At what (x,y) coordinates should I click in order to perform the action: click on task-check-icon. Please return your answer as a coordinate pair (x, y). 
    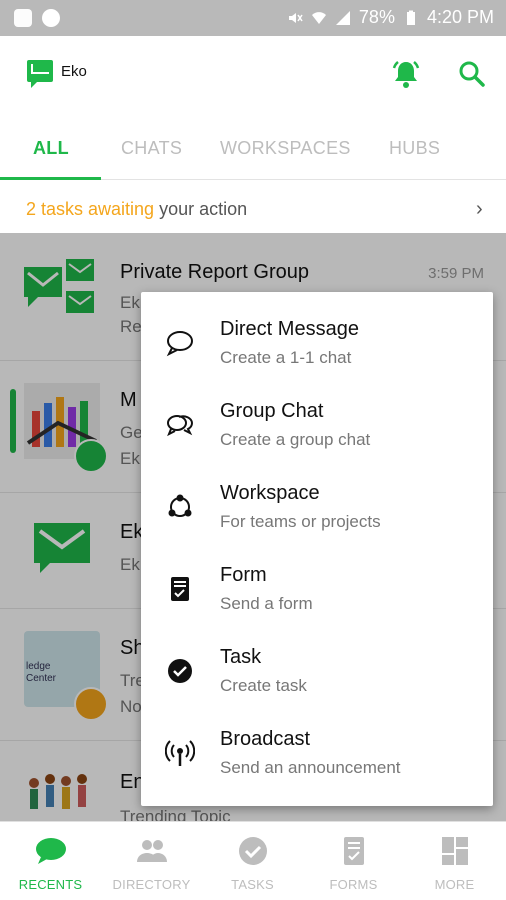
    Looking at the image, I should click on (180, 671).